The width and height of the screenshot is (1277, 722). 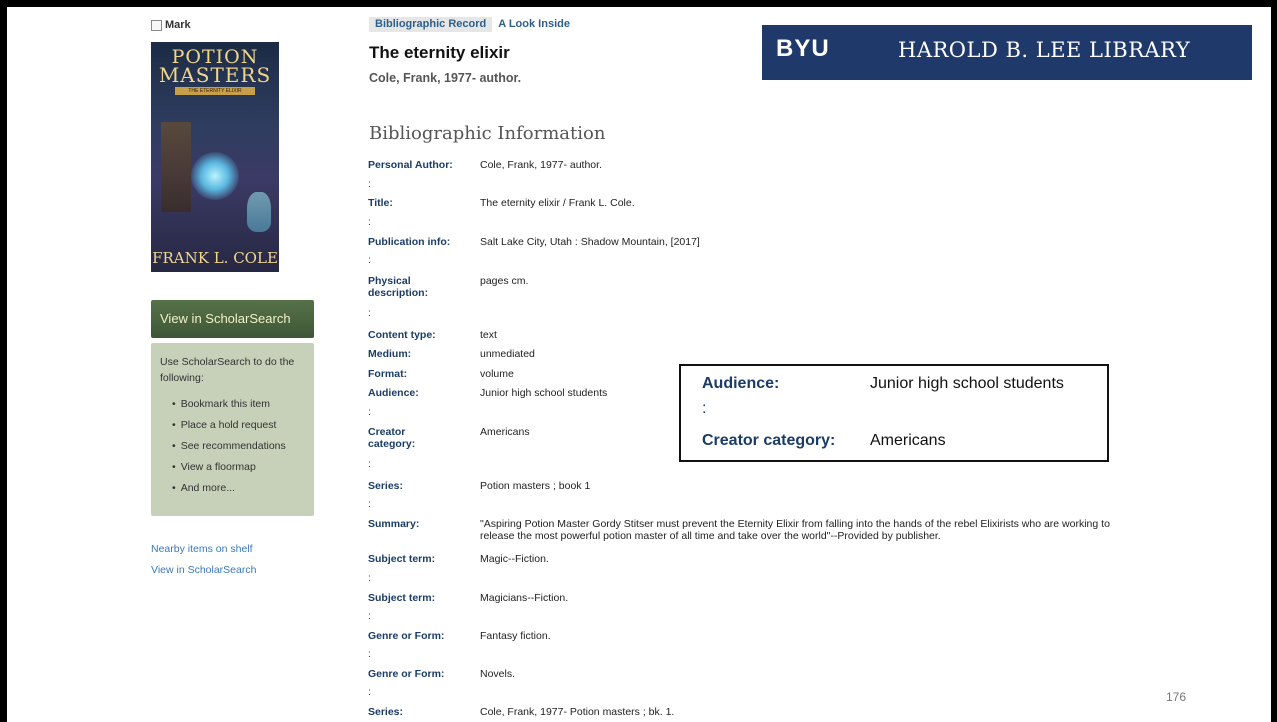 What do you see at coordinates (227, 370) in the screenshot?
I see `scholarsearch-intro: Use ScholarSearch to do the following:` at bounding box center [227, 370].